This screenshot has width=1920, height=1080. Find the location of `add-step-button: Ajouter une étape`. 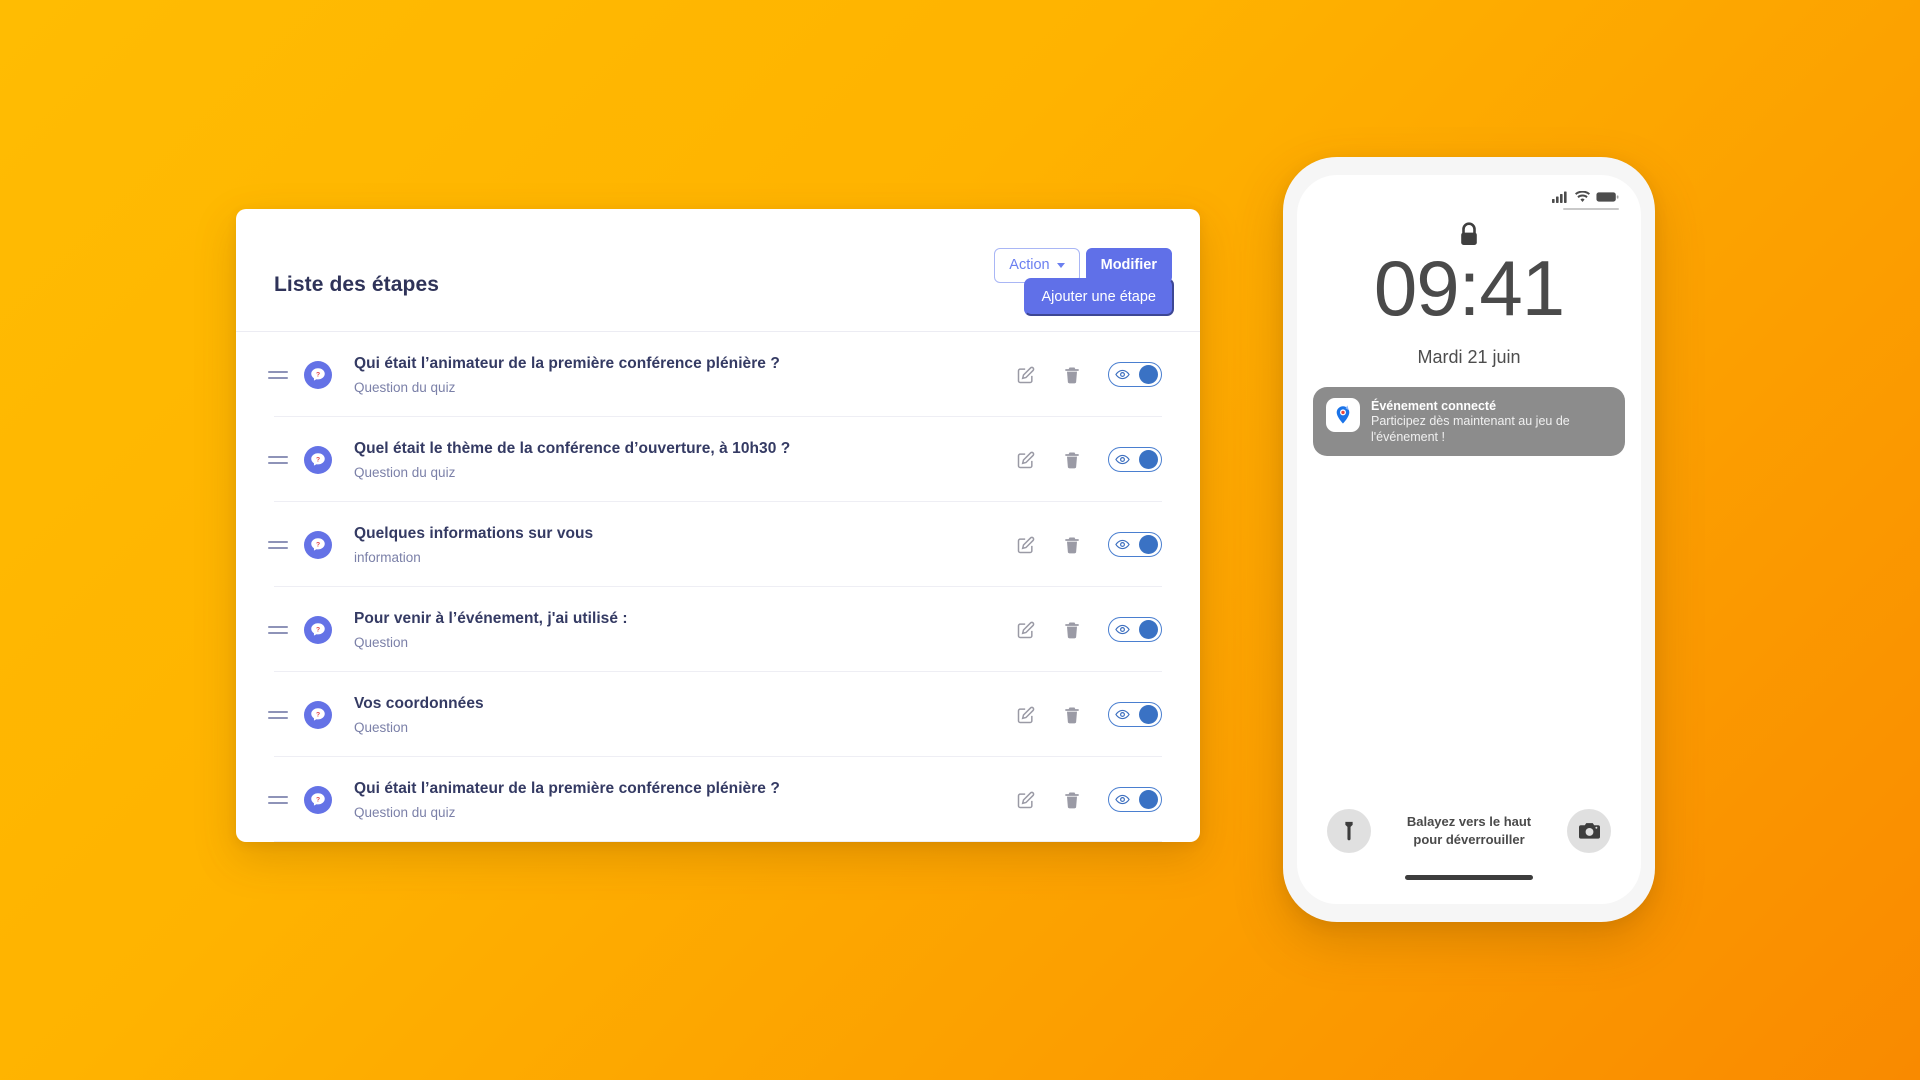

add-step-button: Ajouter une étape is located at coordinates (1098, 297).